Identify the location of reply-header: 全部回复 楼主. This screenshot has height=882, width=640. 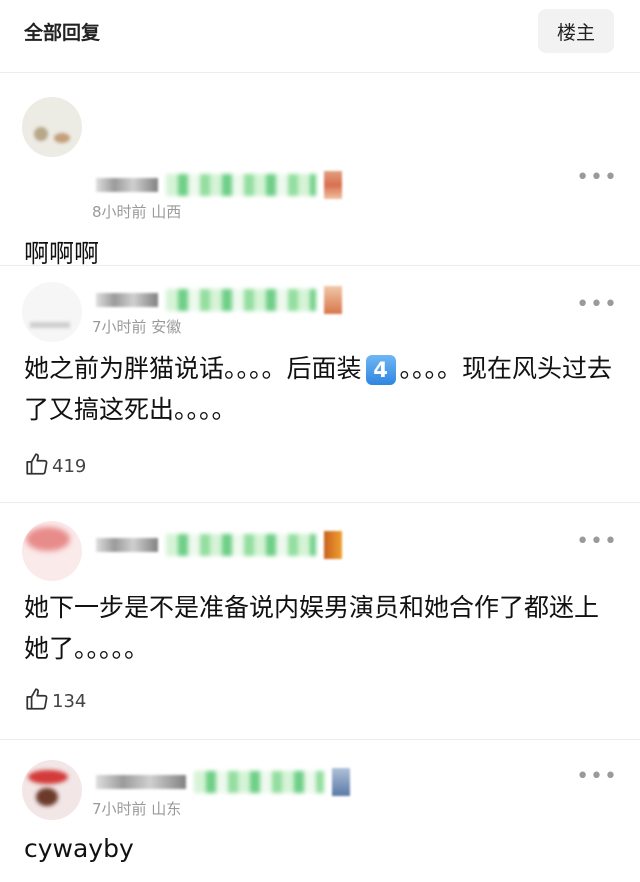
(320, 36).